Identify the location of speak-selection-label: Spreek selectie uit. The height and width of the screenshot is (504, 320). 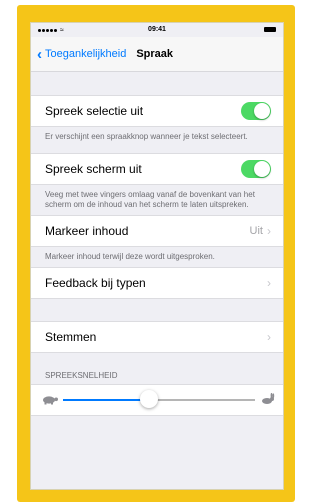
(94, 111).